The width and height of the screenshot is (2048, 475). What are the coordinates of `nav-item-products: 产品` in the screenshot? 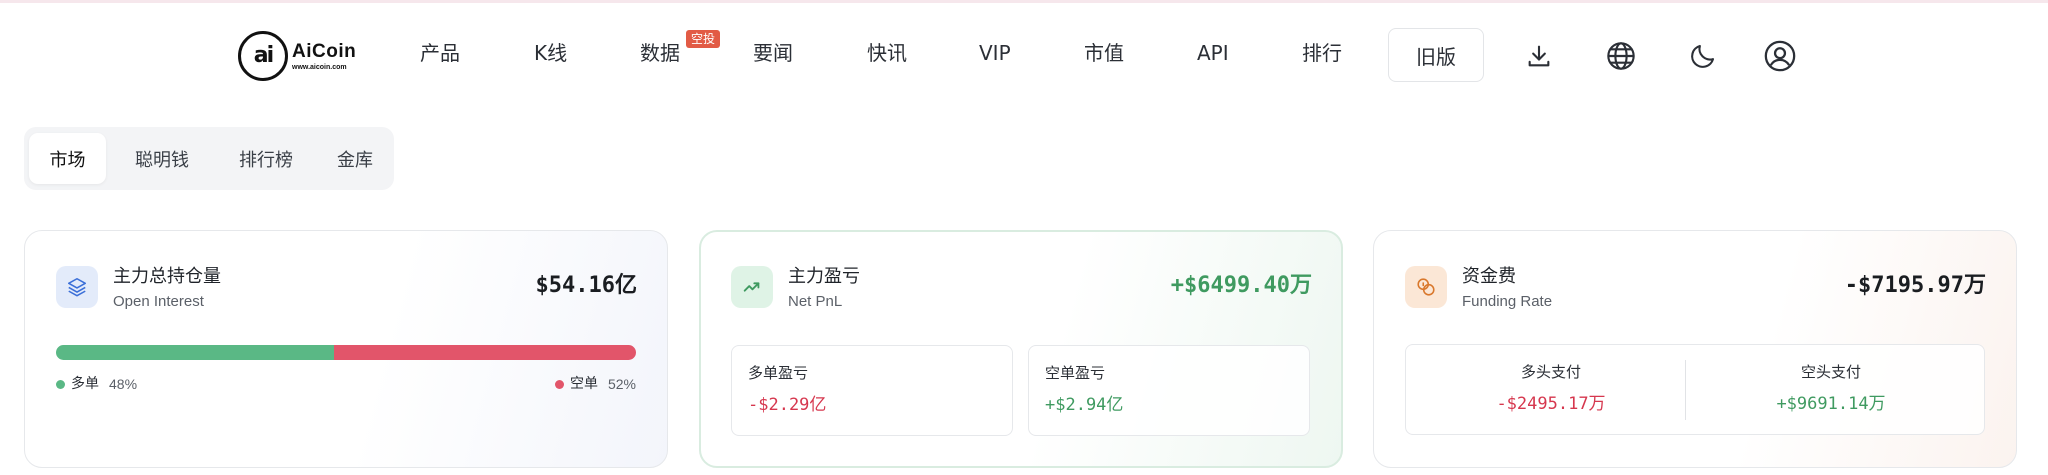 It's located at (440, 53).